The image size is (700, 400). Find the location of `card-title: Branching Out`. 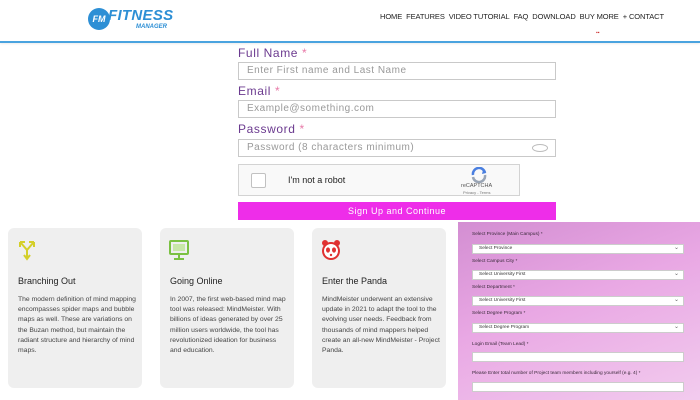

card-title: Branching Out is located at coordinates (47, 281).